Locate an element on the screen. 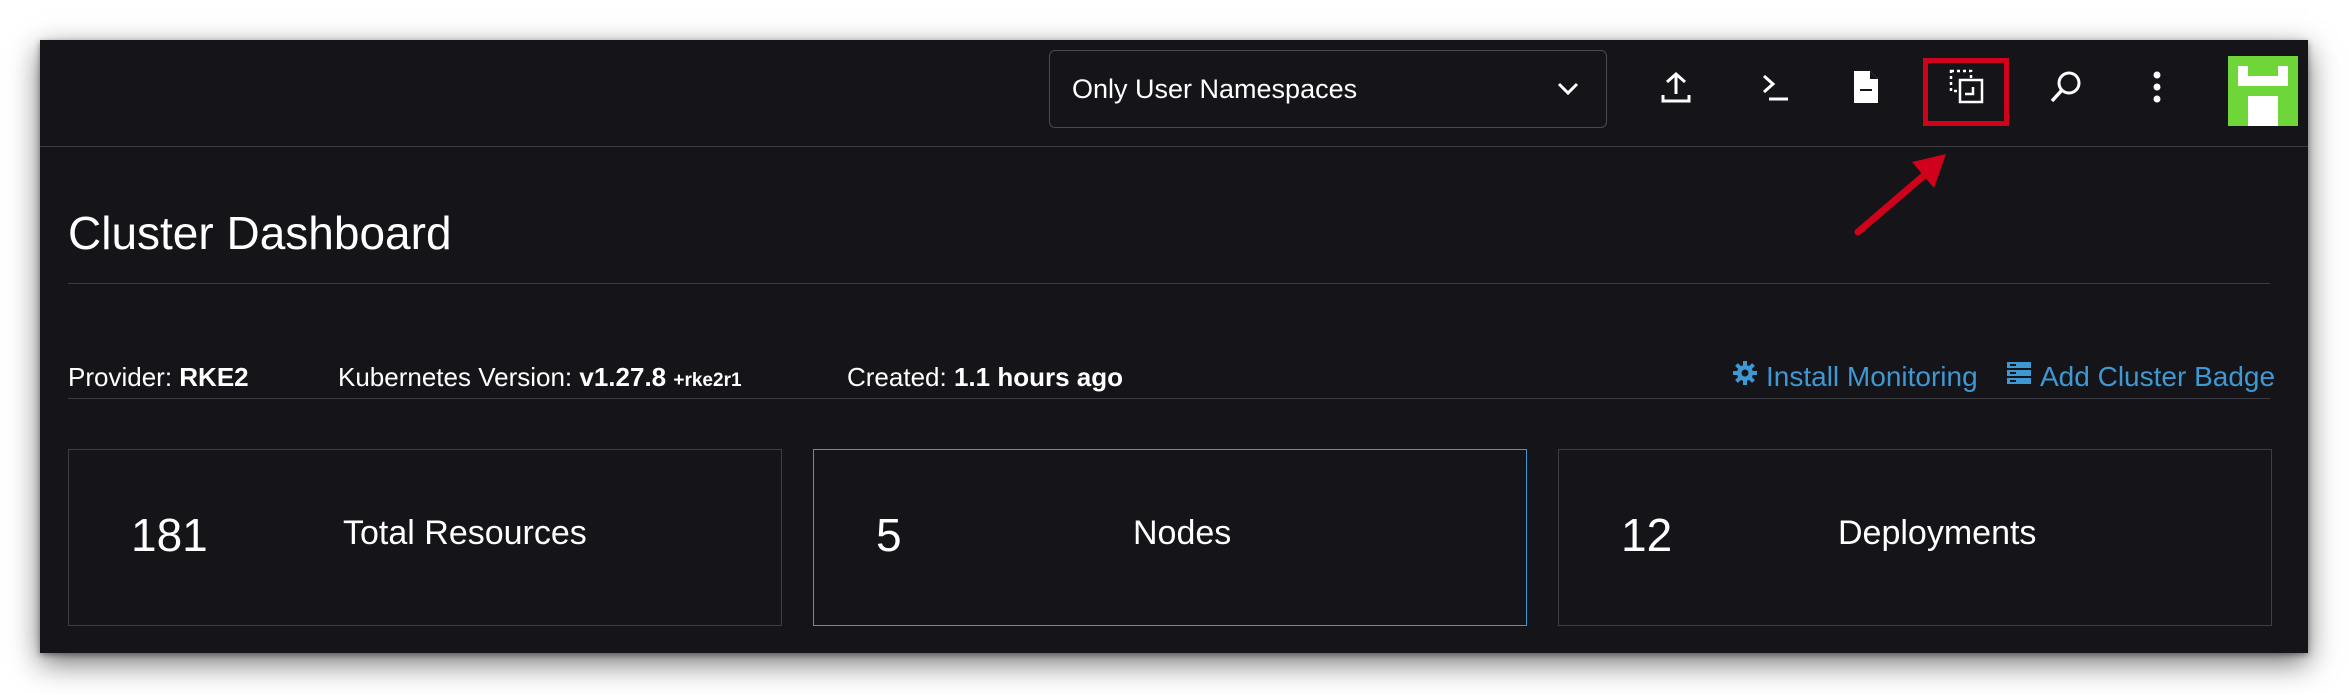 This screenshot has width=2348, height=694. download-kubeconfig-icon is located at coordinates (1866, 89).